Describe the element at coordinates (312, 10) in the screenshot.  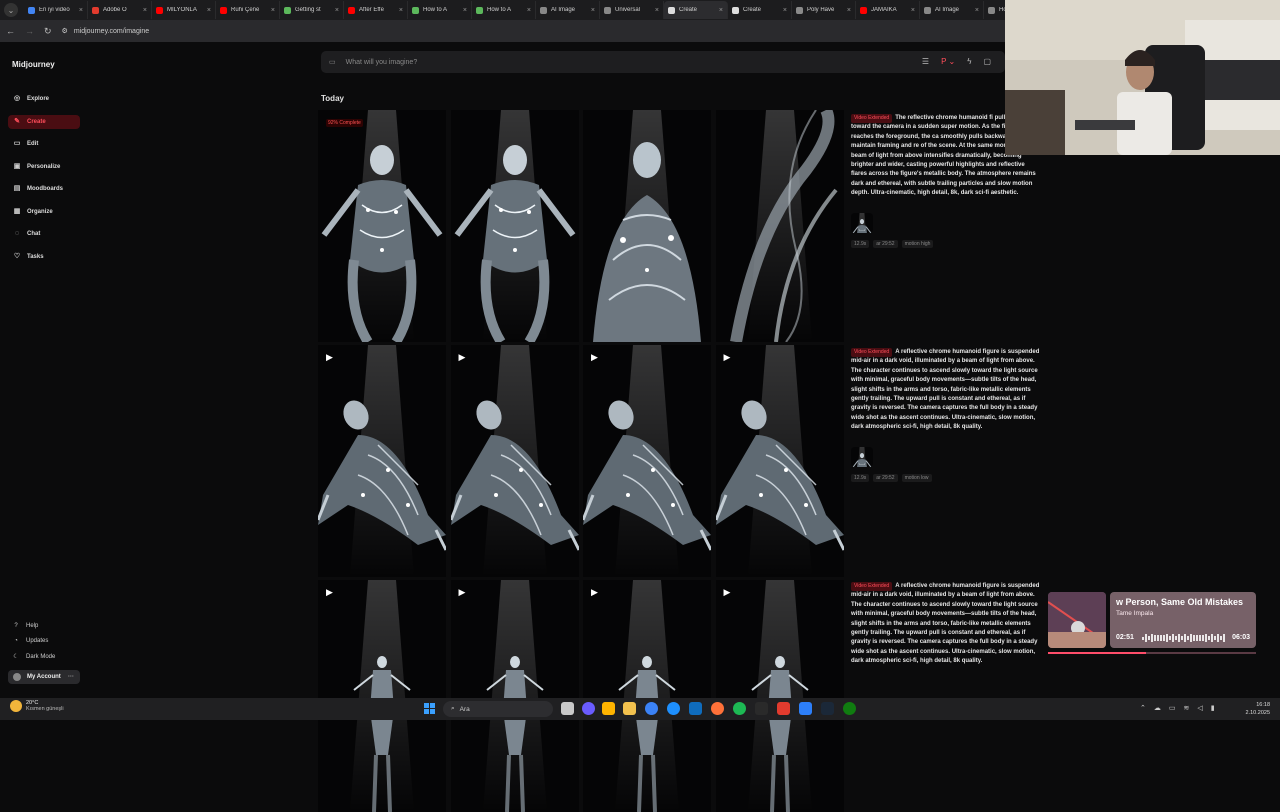
I see `browser-tab: Getting st ×` at that location.